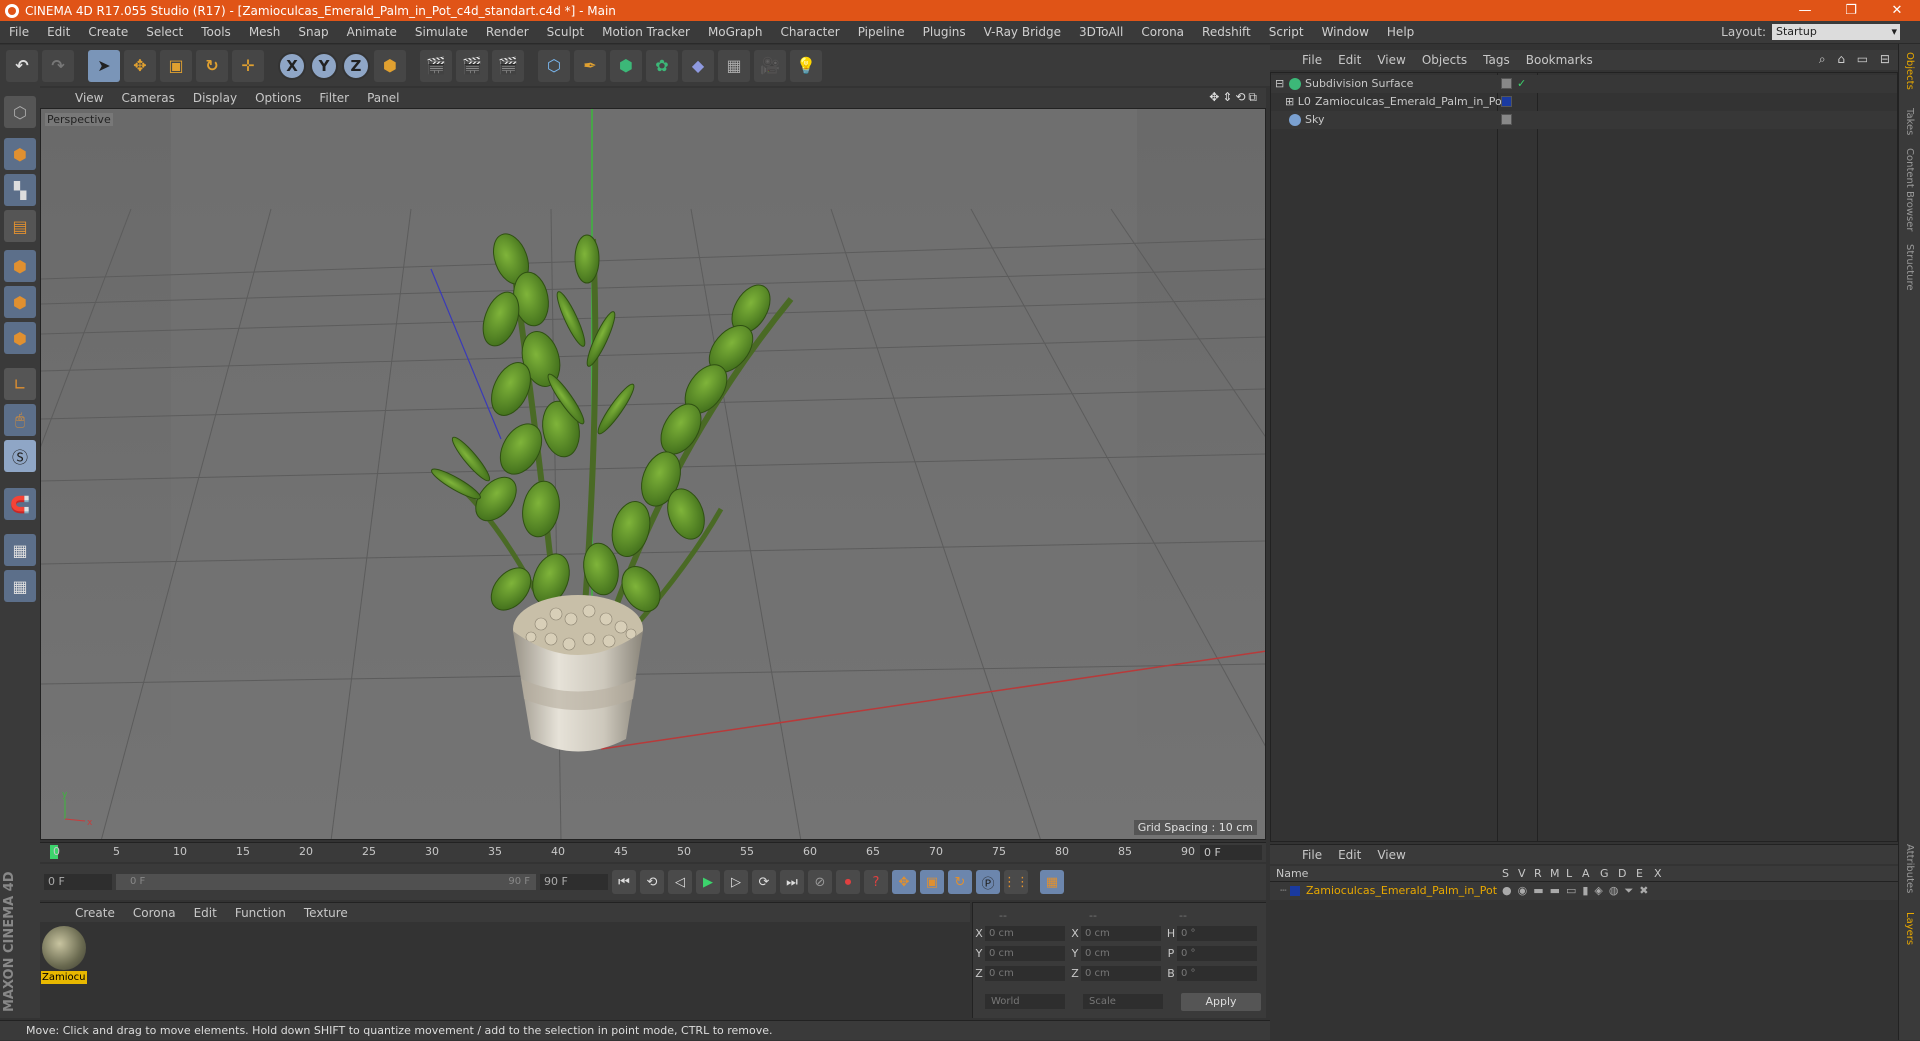 The height and width of the screenshot is (1041, 1920). What do you see at coordinates (1217, 953) in the screenshot?
I see `rotation-p-field: 0 °` at bounding box center [1217, 953].